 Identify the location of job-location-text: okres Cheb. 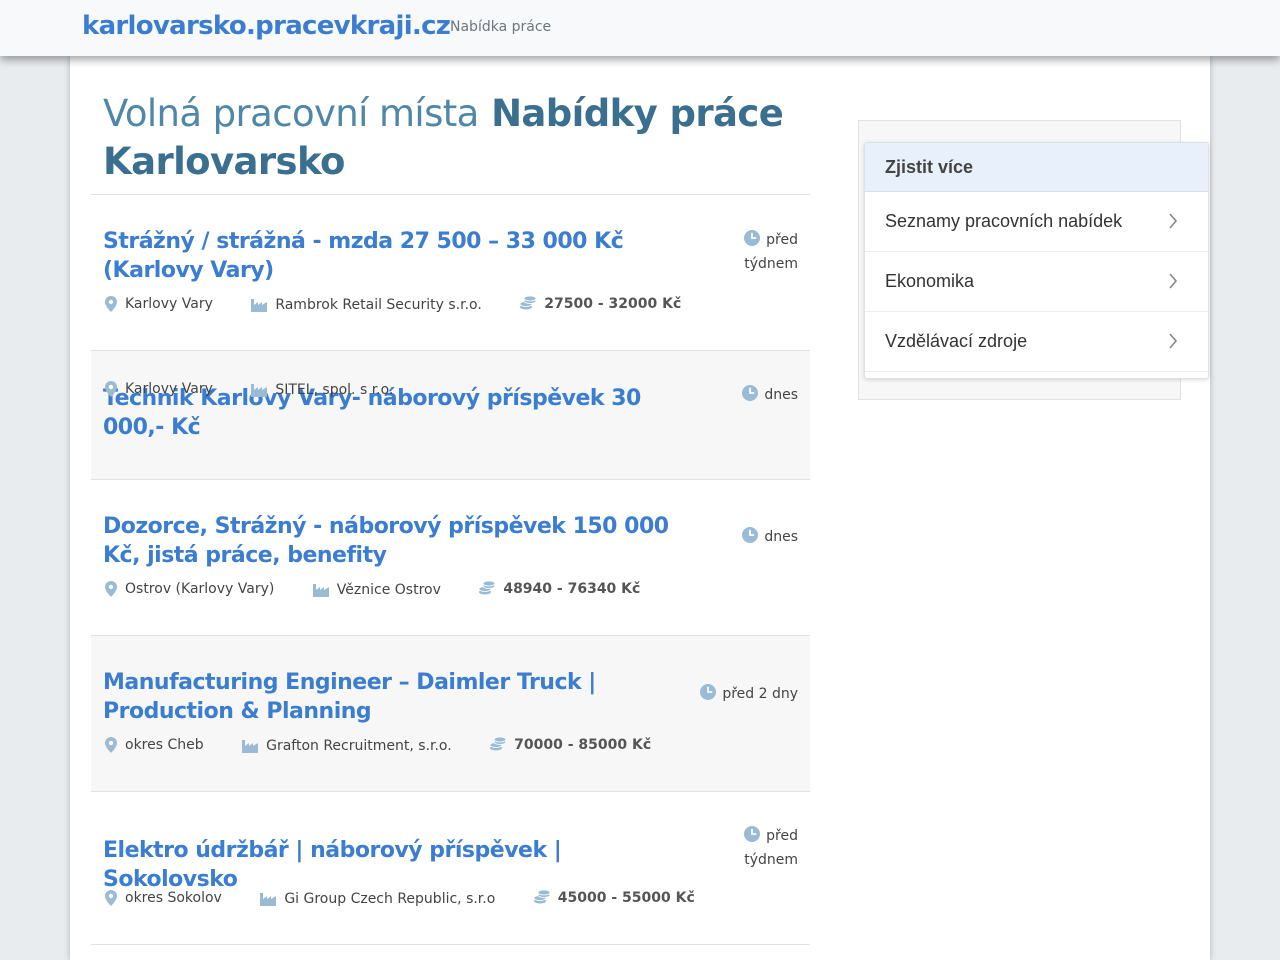
(164, 745).